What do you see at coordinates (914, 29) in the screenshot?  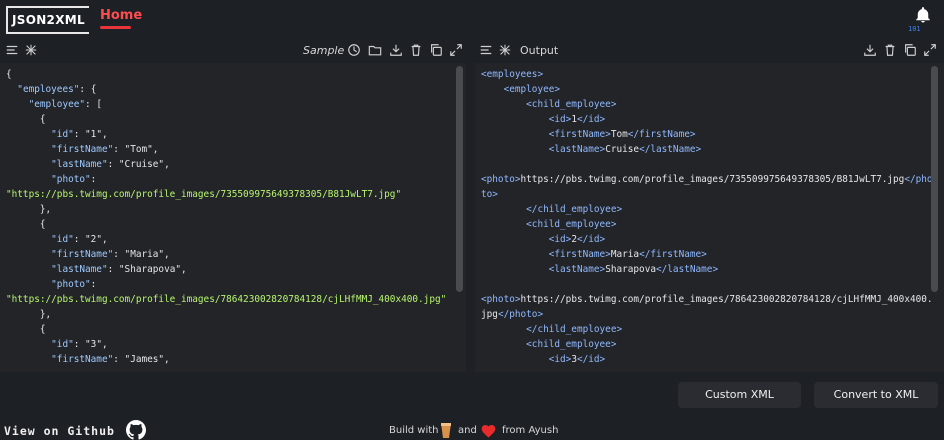 I see `notification-badge: 101` at bounding box center [914, 29].